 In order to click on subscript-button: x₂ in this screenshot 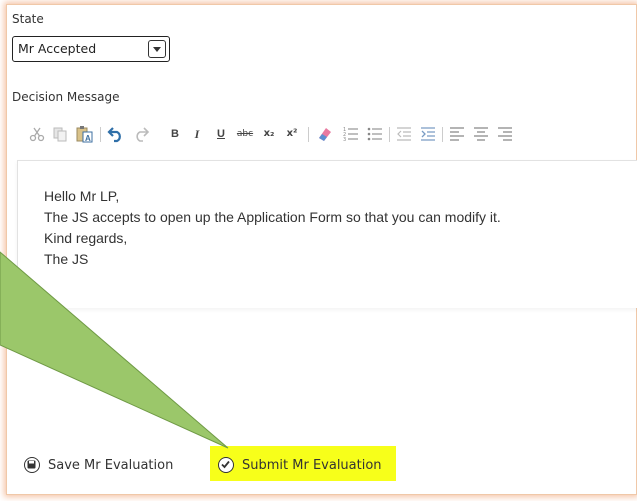, I will do `click(269, 134)`.